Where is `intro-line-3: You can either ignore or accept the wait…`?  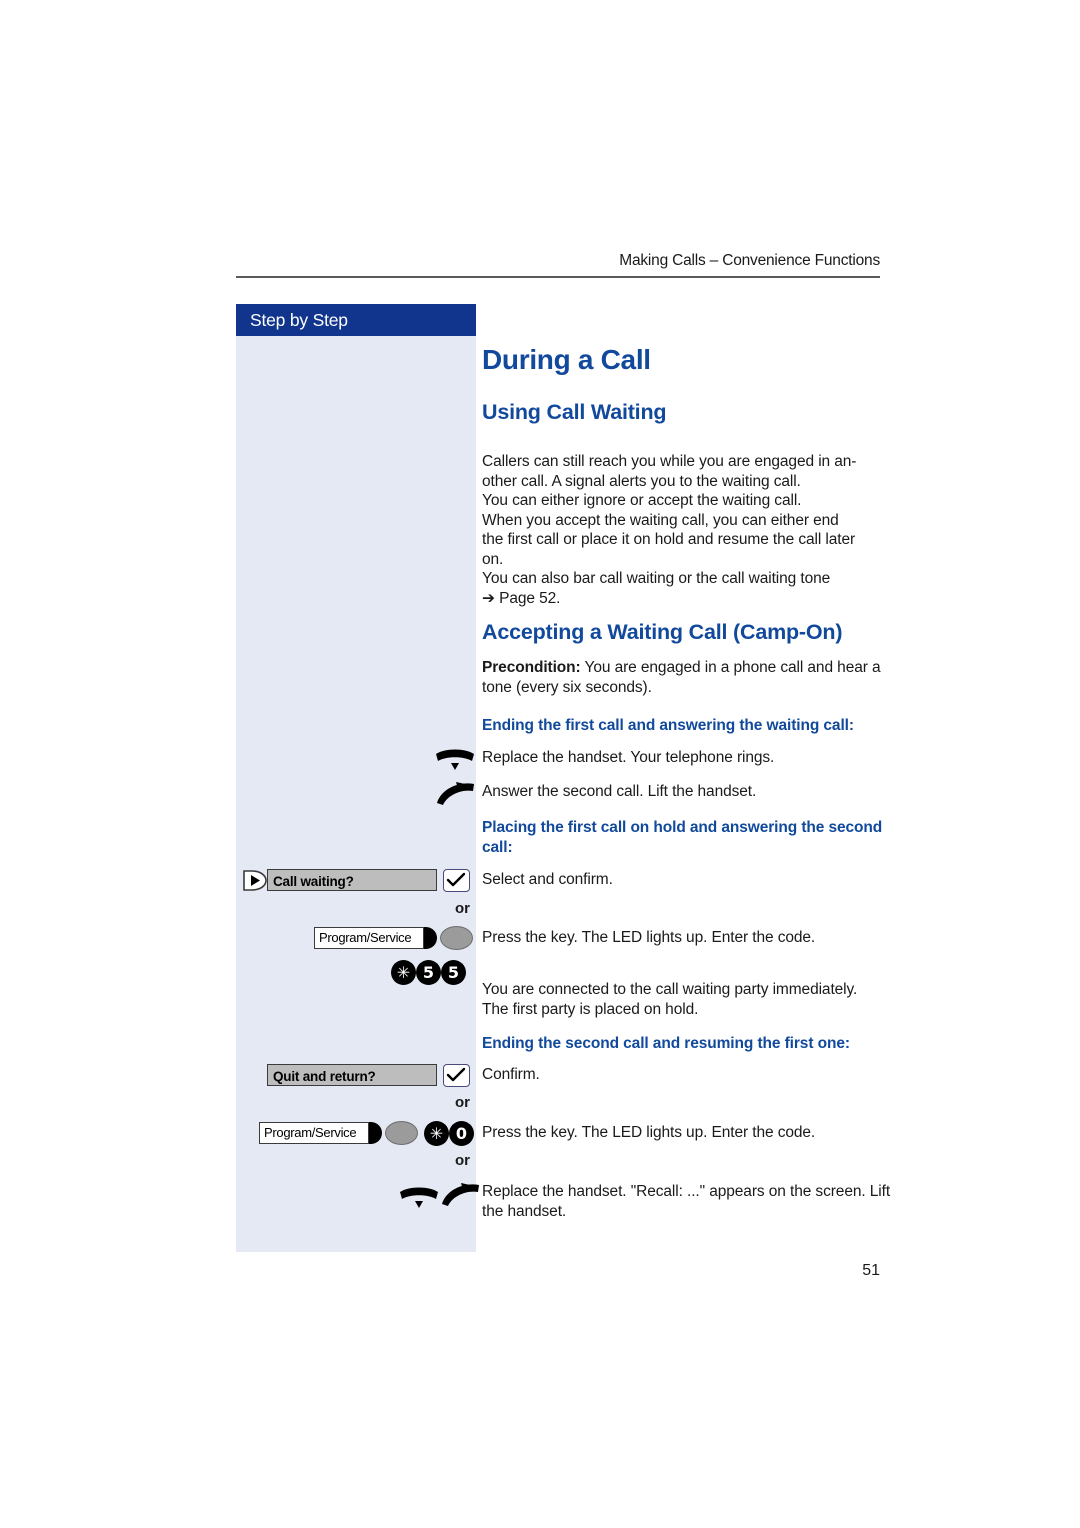 intro-line-3: You can either ignore or accept the wait… is located at coordinates (642, 501).